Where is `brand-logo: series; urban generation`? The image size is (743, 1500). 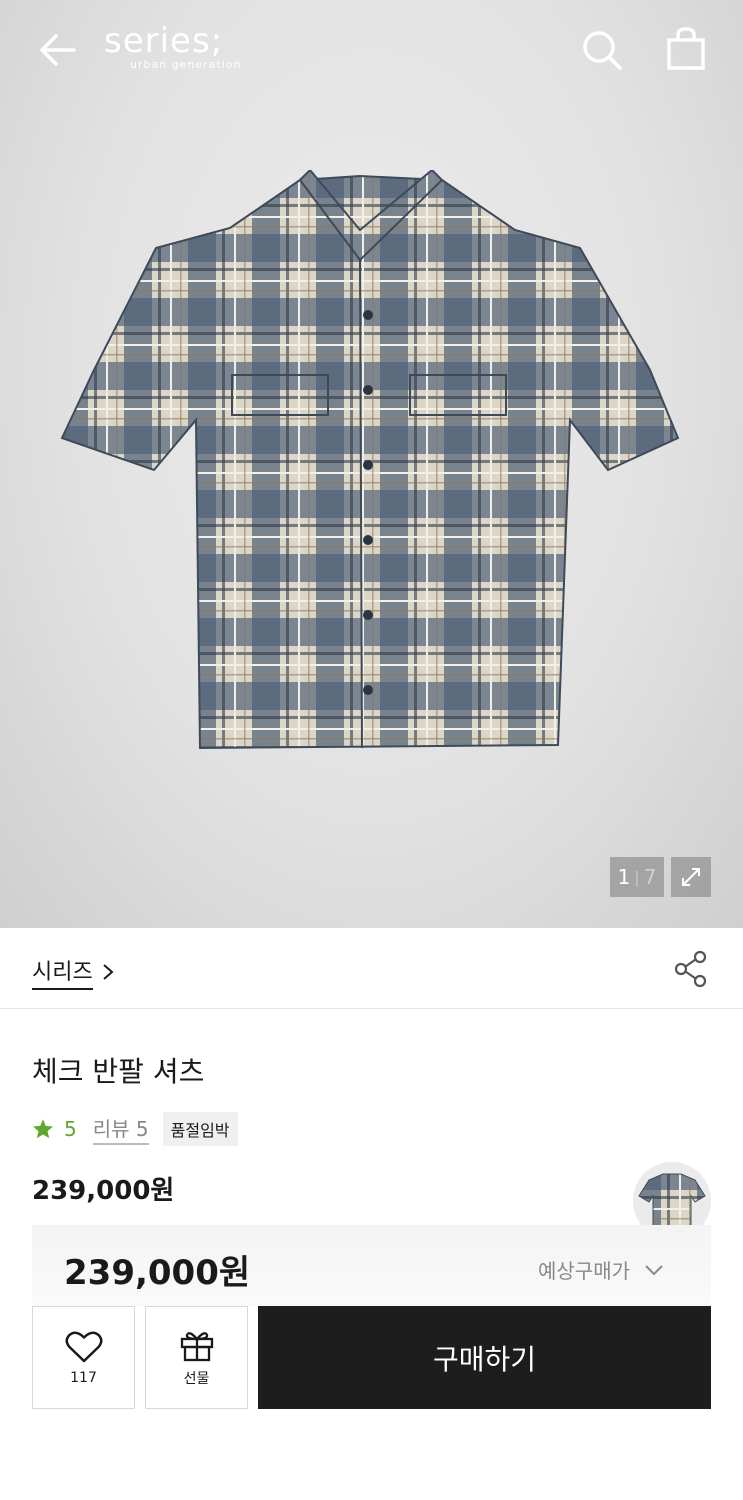
brand-logo: series; urban generation is located at coordinates (179, 50).